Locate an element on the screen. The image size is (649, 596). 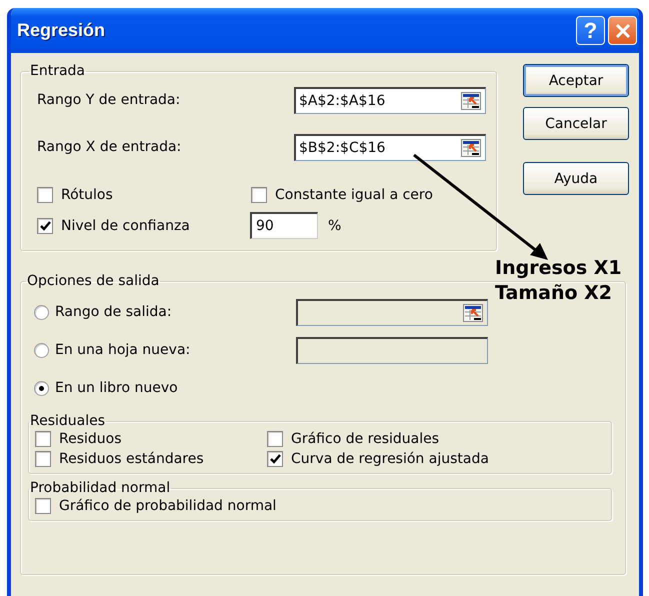
checkbox-label: Constante igual a cero is located at coordinates (354, 194).